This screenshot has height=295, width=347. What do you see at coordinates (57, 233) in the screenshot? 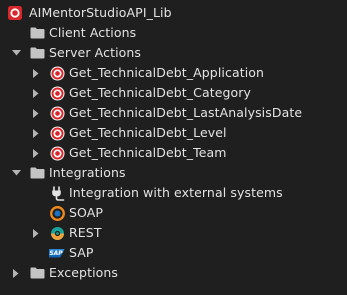
I see `rest-icon` at bounding box center [57, 233].